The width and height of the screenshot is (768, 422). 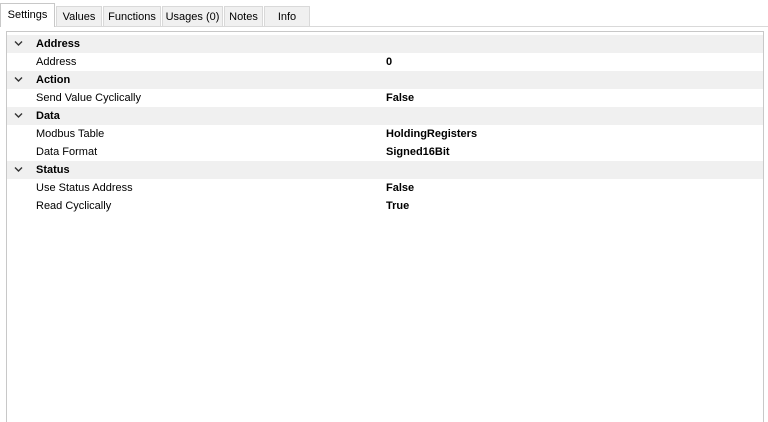 What do you see at coordinates (70, 134) in the screenshot?
I see `property-name: Modbus Table` at bounding box center [70, 134].